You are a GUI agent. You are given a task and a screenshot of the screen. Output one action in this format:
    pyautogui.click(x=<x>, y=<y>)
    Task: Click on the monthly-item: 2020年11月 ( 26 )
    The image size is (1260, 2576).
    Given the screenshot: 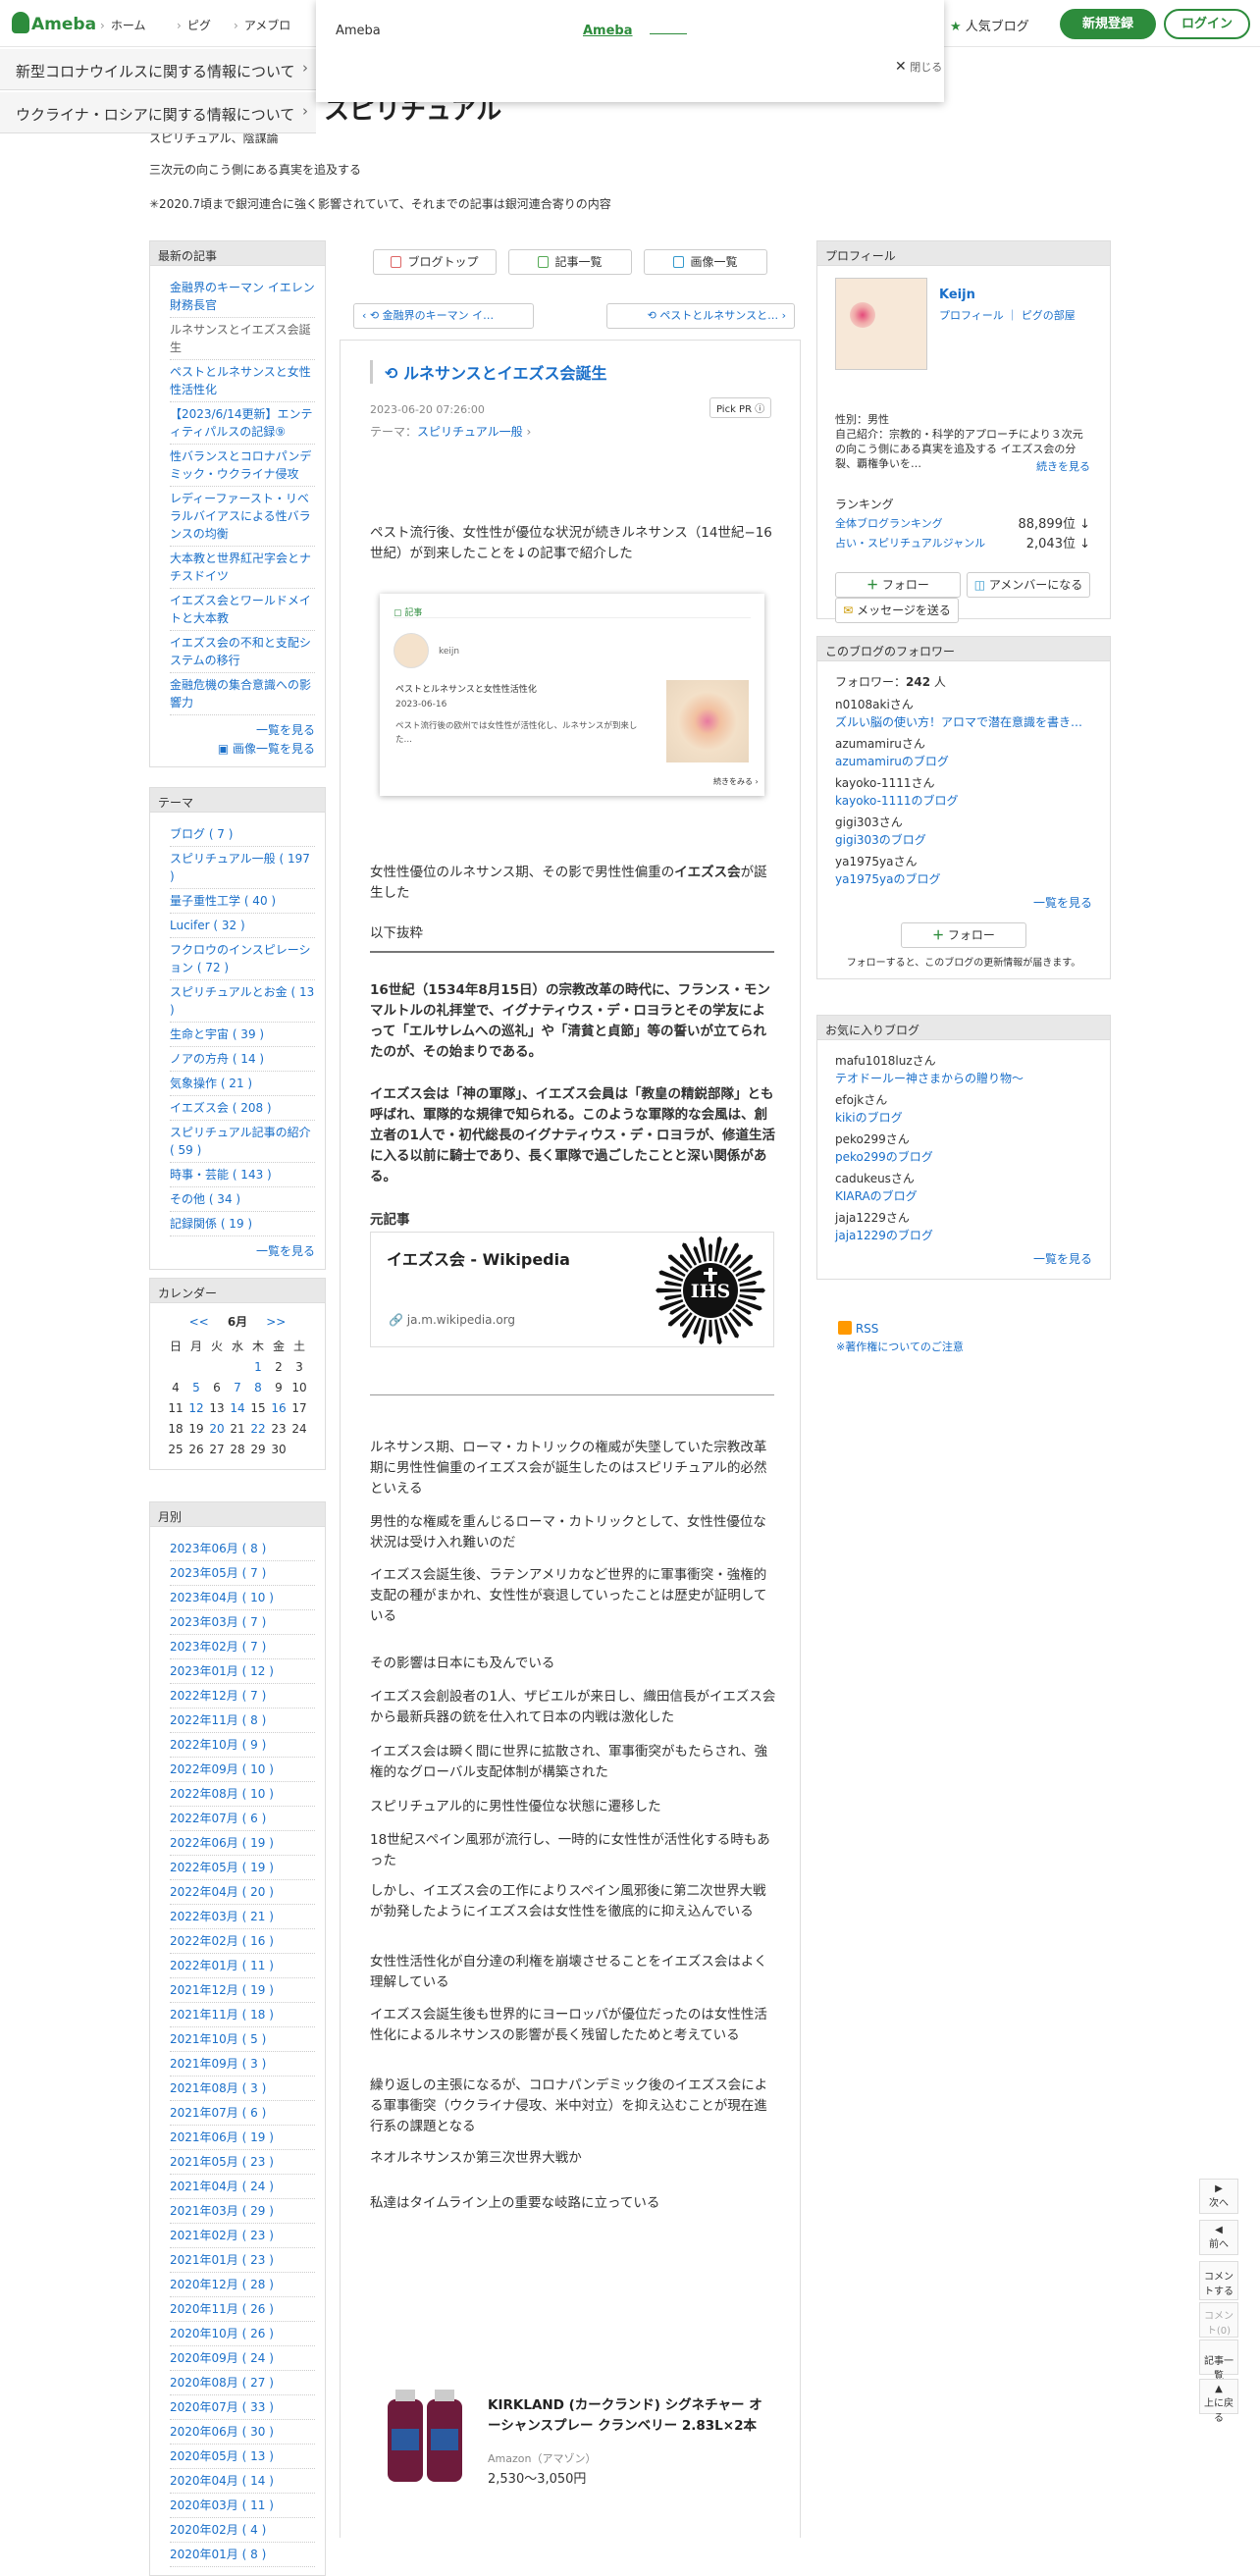 What is the action you would take?
    pyautogui.click(x=242, y=2309)
    